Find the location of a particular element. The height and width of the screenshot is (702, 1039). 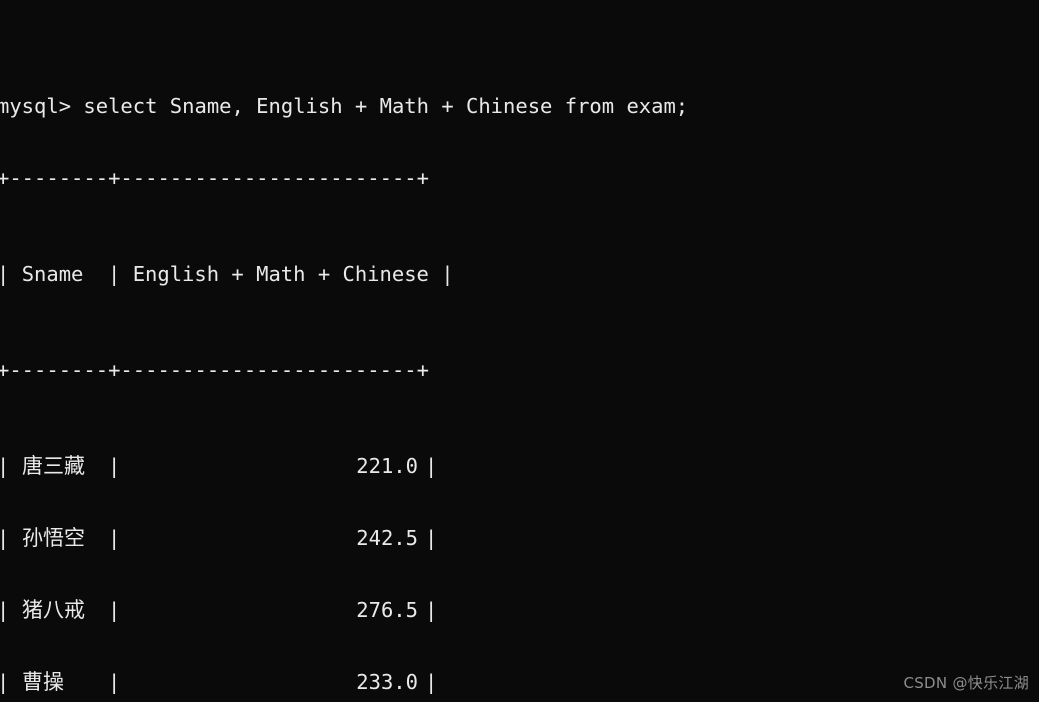

table-row: | 猪八戒 | 276.5 | is located at coordinates (219, 610).